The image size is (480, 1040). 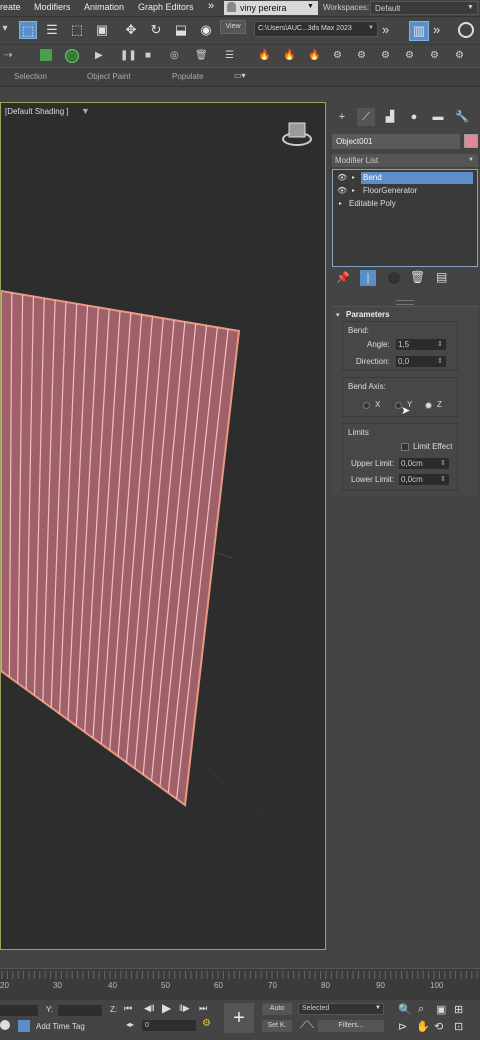 I want to click on axis-x-radio, so click(x=366, y=405).